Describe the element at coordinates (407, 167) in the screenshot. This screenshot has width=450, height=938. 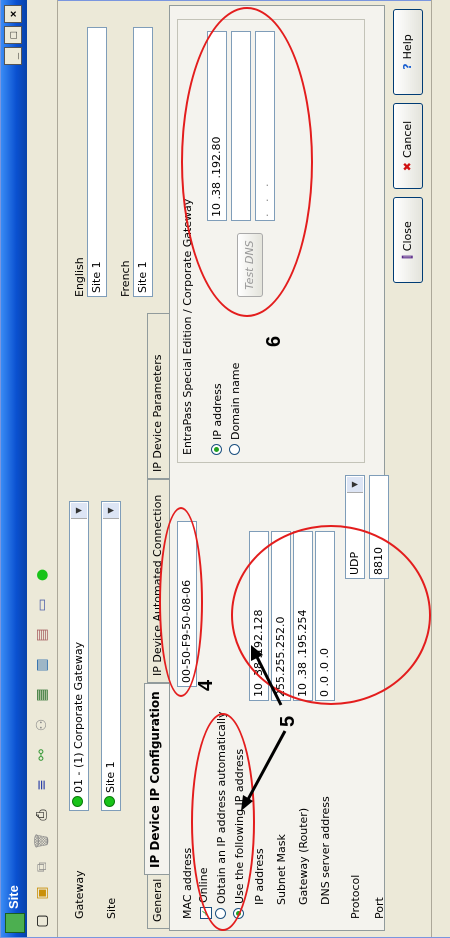
I see `cancel-x-icon: ✖` at that location.